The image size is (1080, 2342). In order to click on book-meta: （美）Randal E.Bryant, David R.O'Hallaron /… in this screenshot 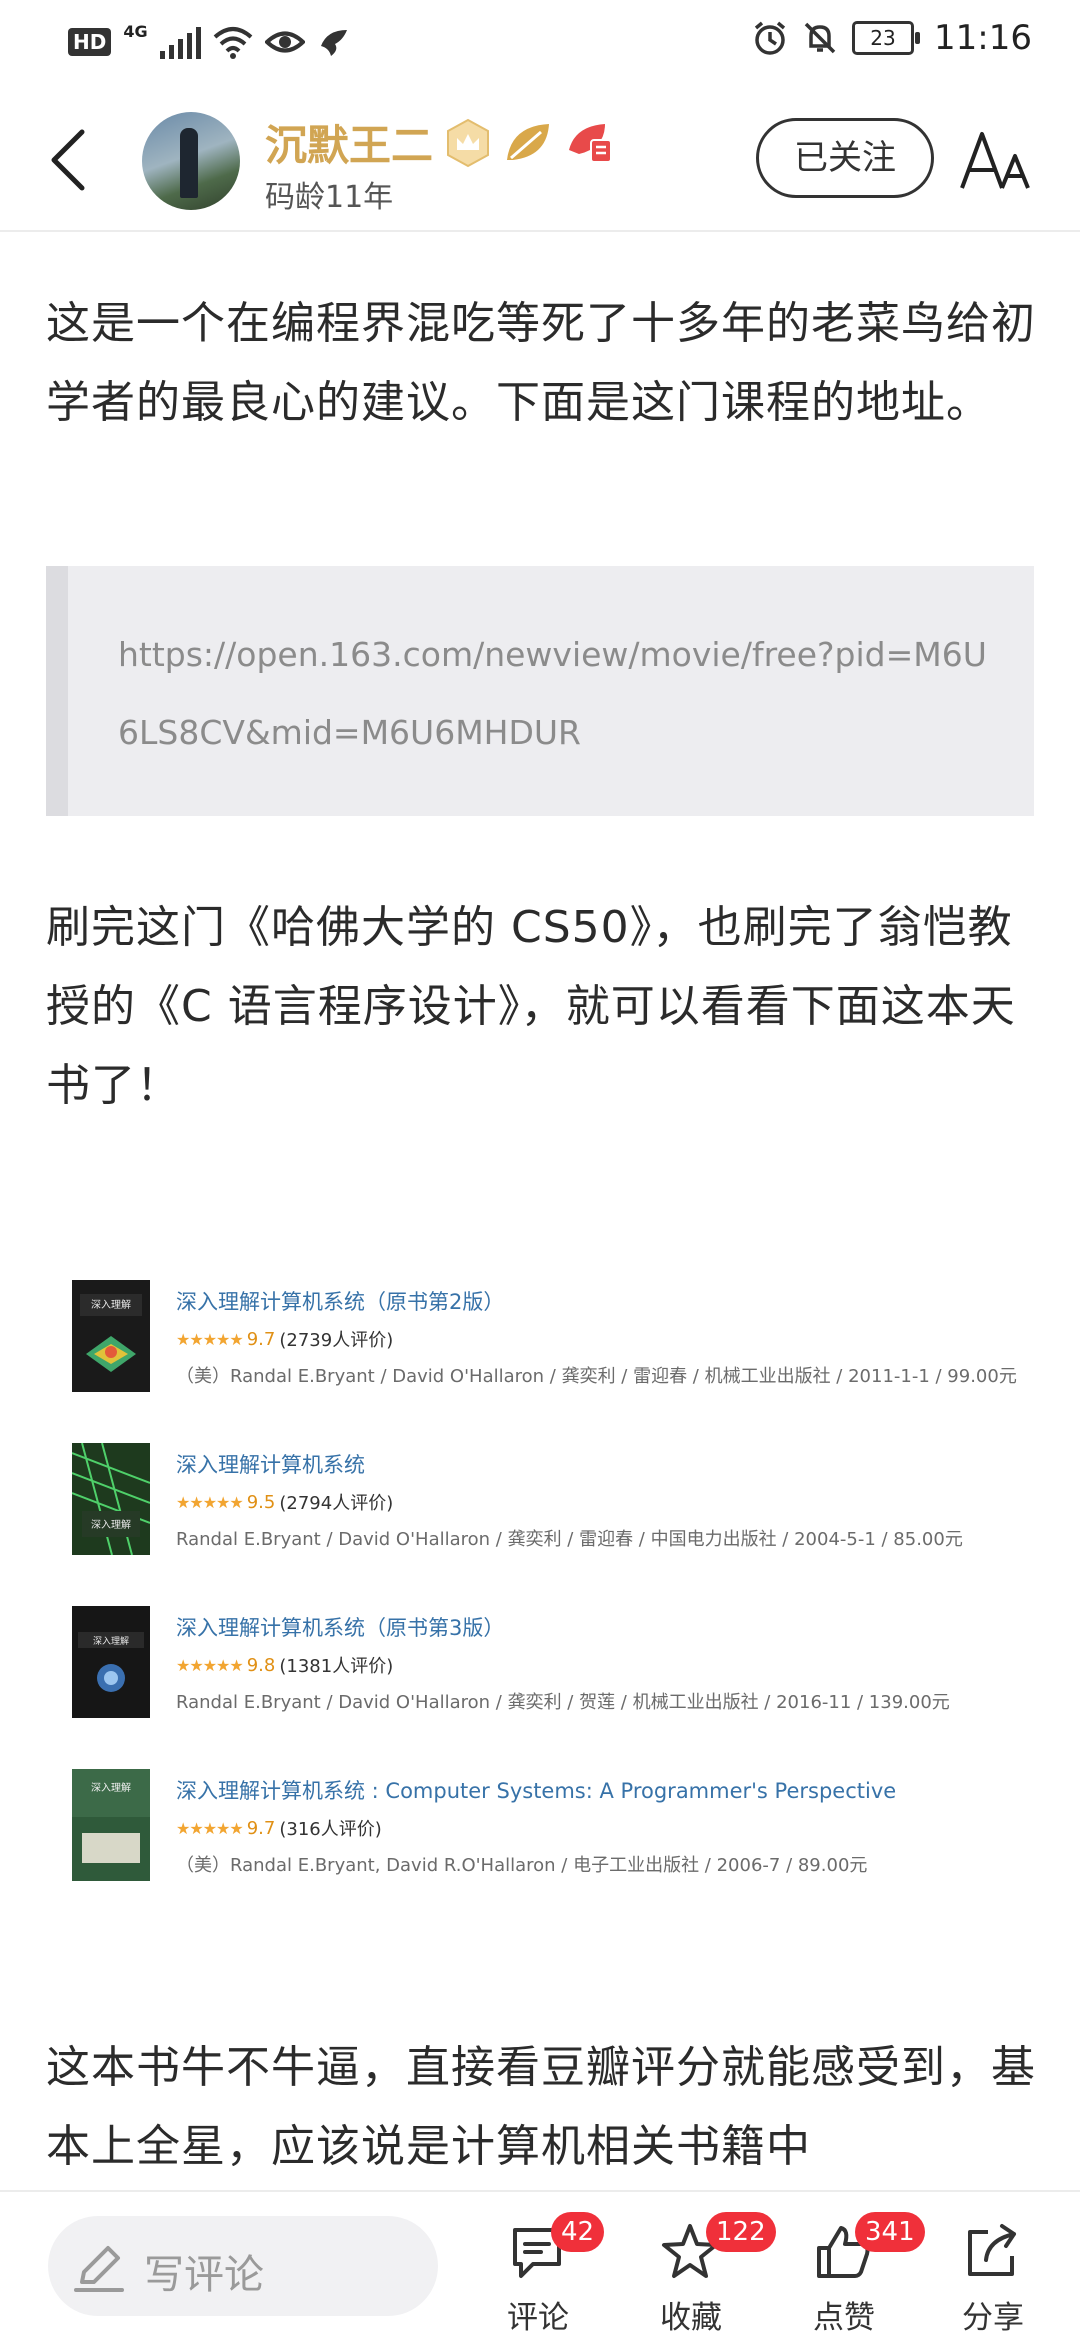, I will do `click(522, 1865)`.